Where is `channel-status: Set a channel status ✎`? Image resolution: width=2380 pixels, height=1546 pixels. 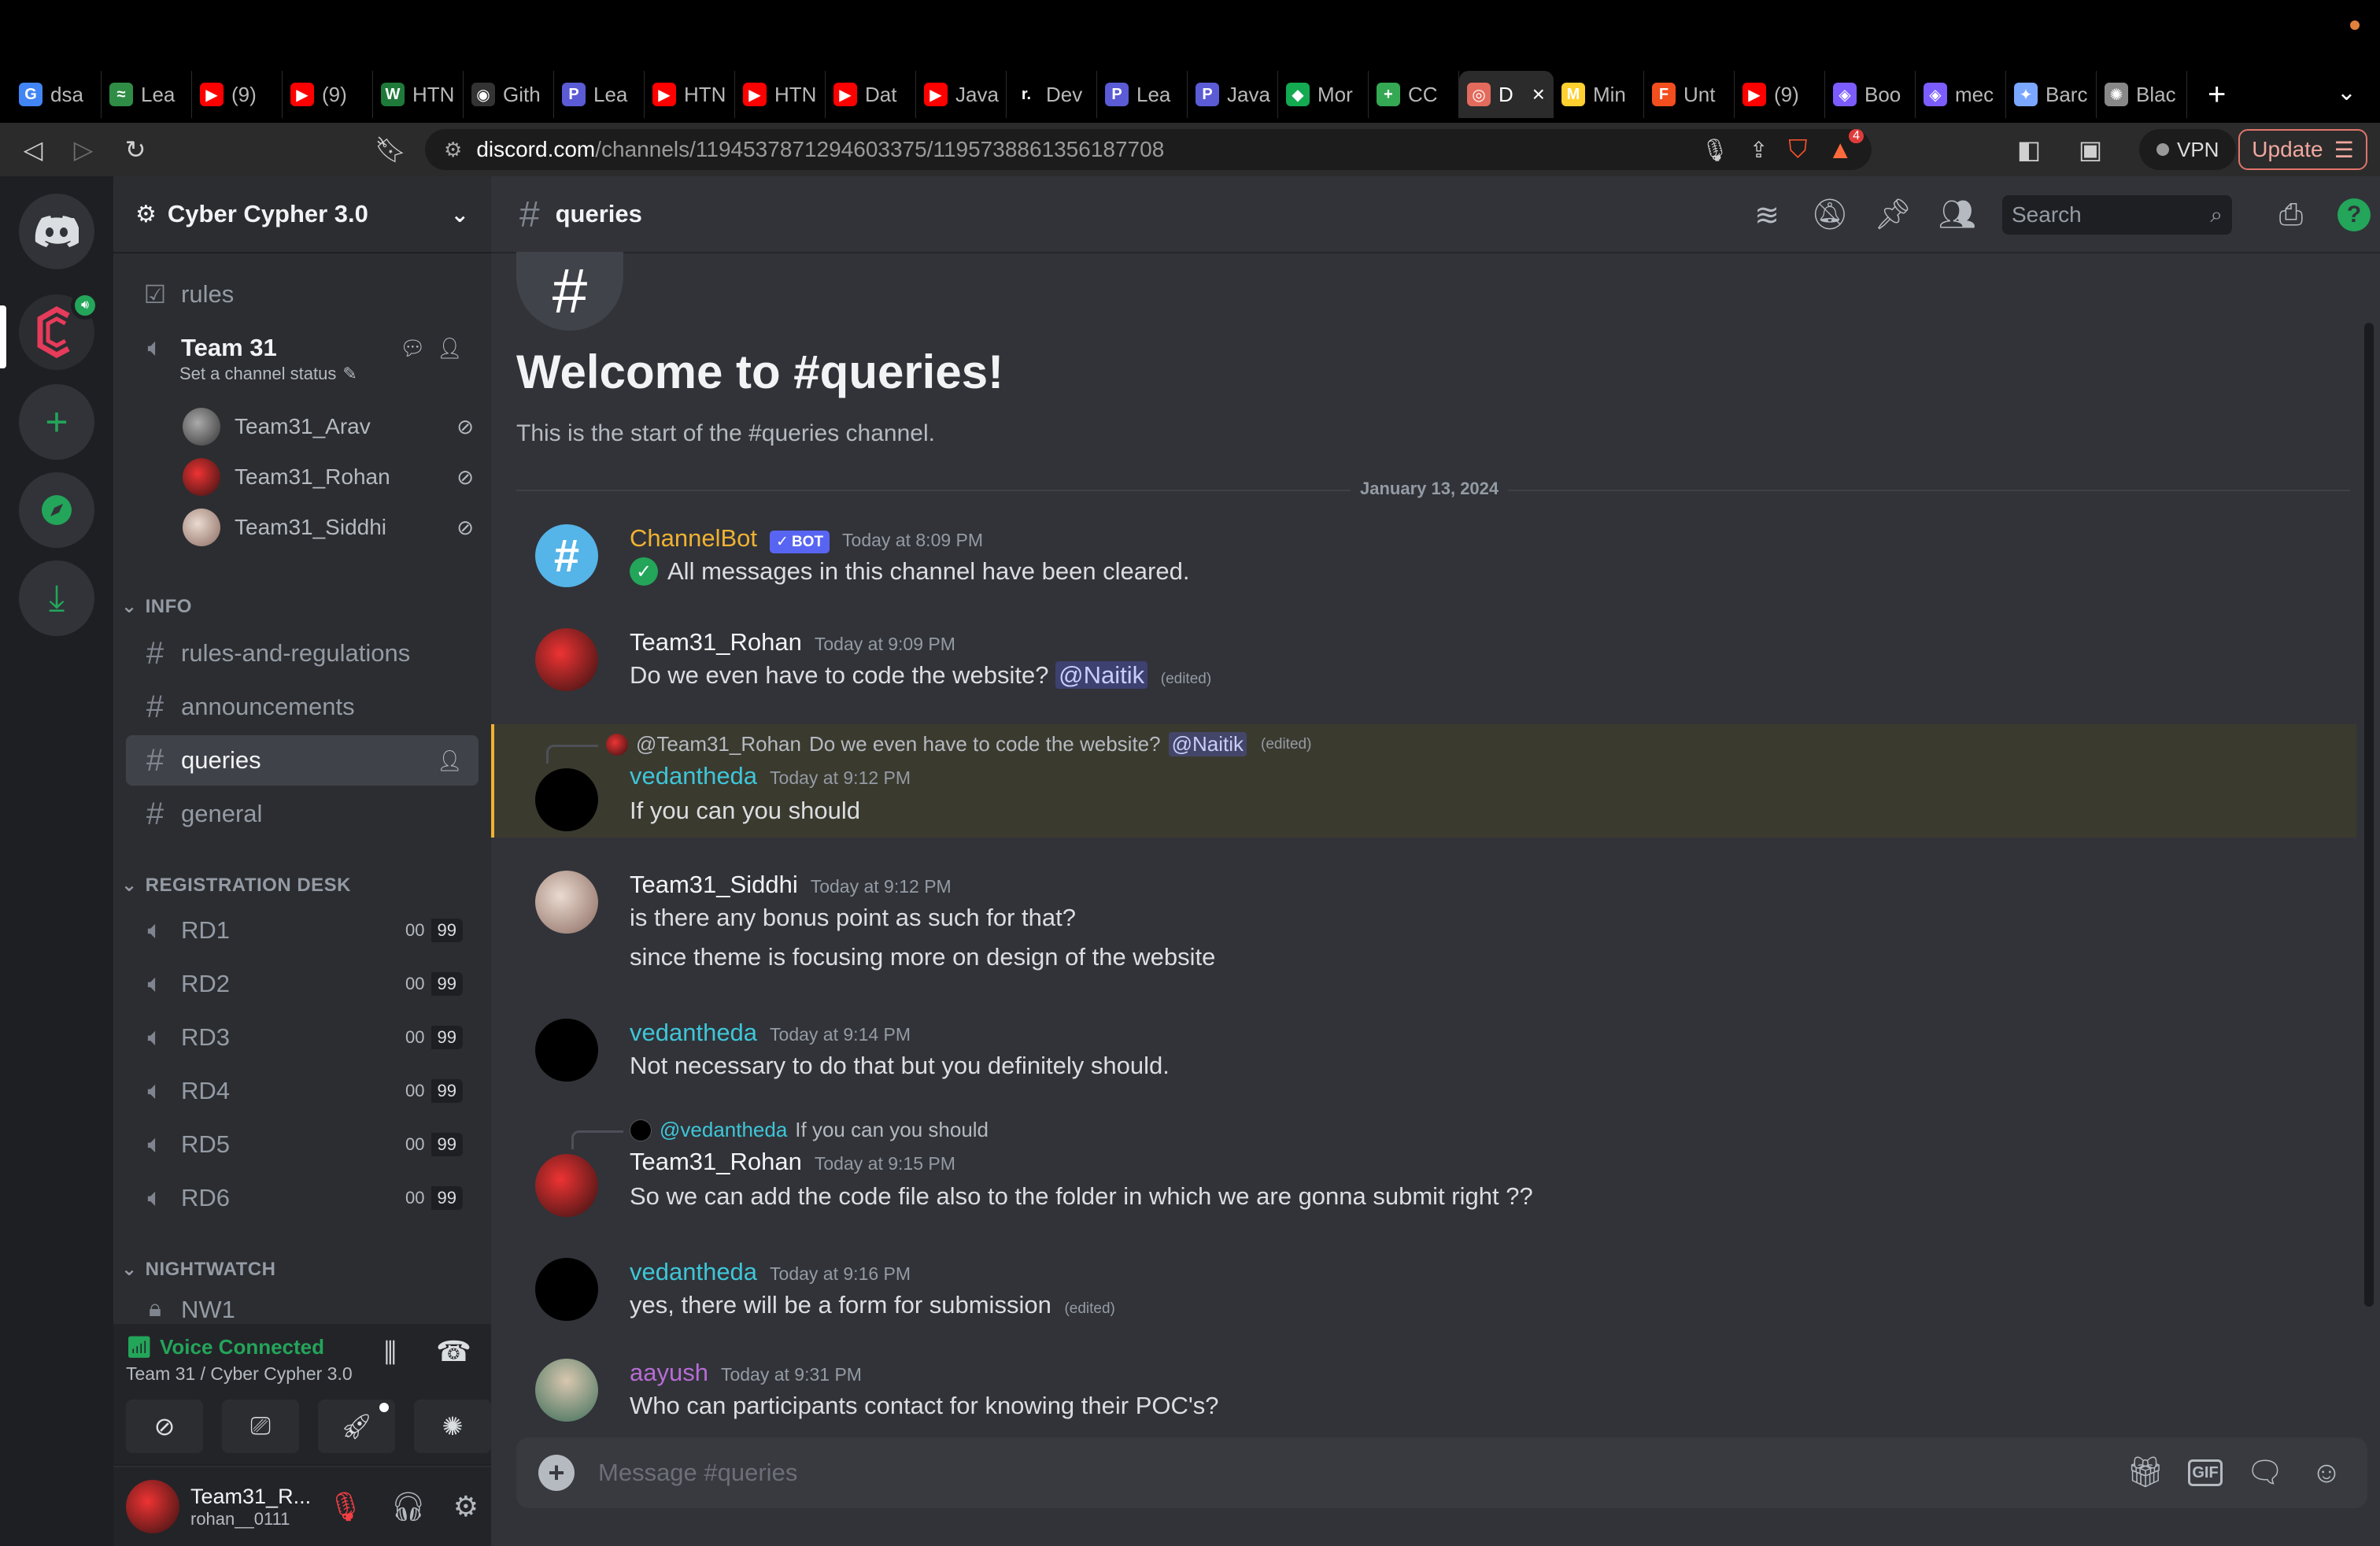 channel-status: Set a channel status ✎ is located at coordinates (268, 374).